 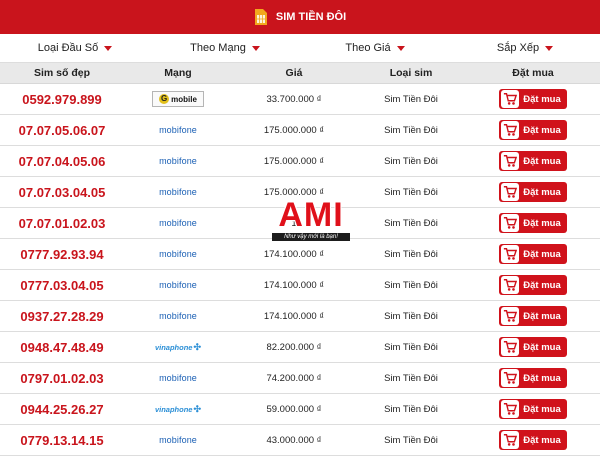 What do you see at coordinates (62, 99) in the screenshot?
I see `sim-number: 0592.979.899` at bounding box center [62, 99].